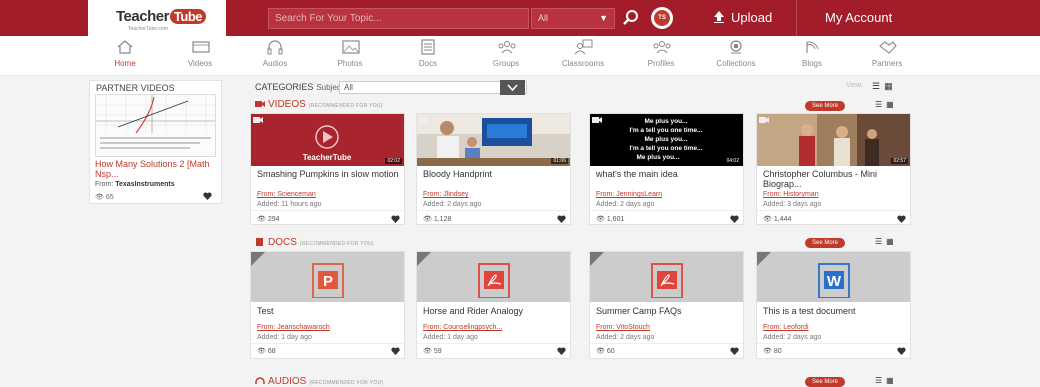  I want to click on word-letter: W, so click(834, 281).